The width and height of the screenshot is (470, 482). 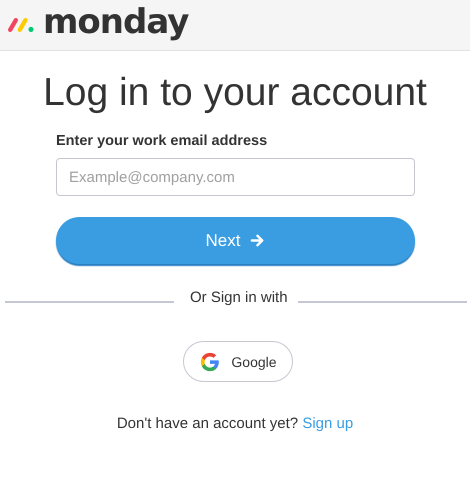 What do you see at coordinates (235, 240) in the screenshot?
I see `next-button: Next` at bounding box center [235, 240].